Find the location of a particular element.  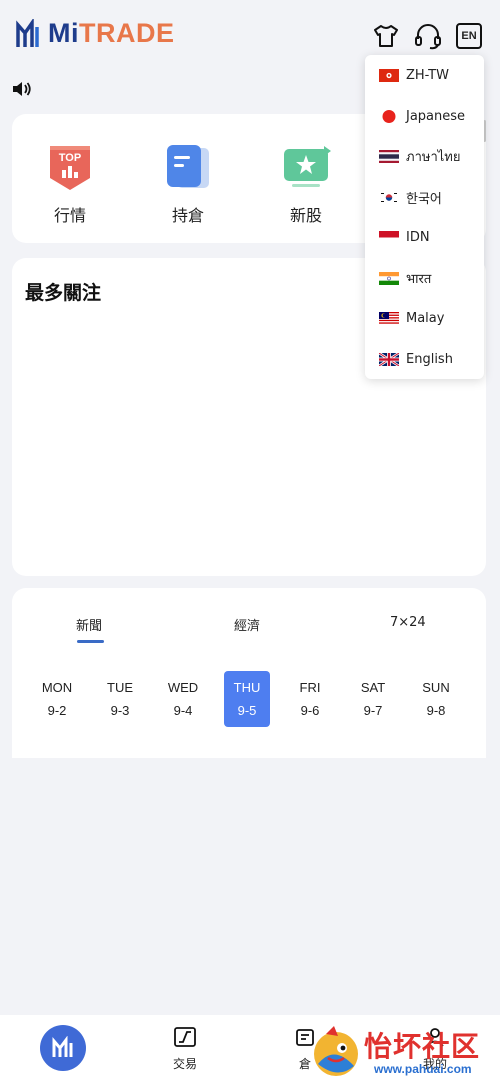

lang-option-label: IDN is located at coordinates (418, 237).